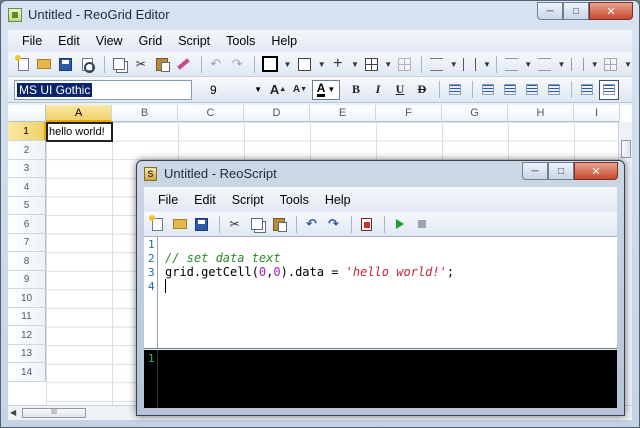 Image resolution: width=640 pixels, height=428 pixels. Describe the element at coordinates (511, 64) in the screenshot. I see `line-style-1-button` at that location.